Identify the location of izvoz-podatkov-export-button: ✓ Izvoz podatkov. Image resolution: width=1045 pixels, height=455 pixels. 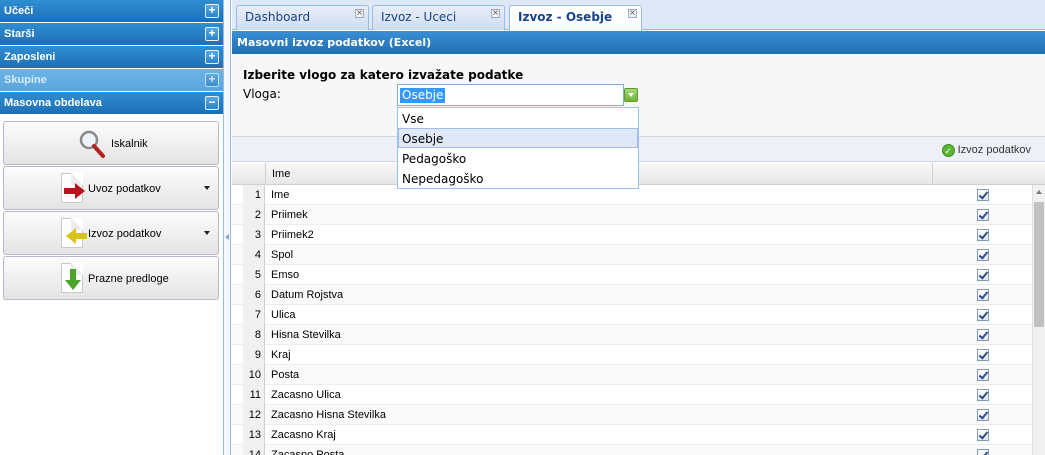
(986, 150).